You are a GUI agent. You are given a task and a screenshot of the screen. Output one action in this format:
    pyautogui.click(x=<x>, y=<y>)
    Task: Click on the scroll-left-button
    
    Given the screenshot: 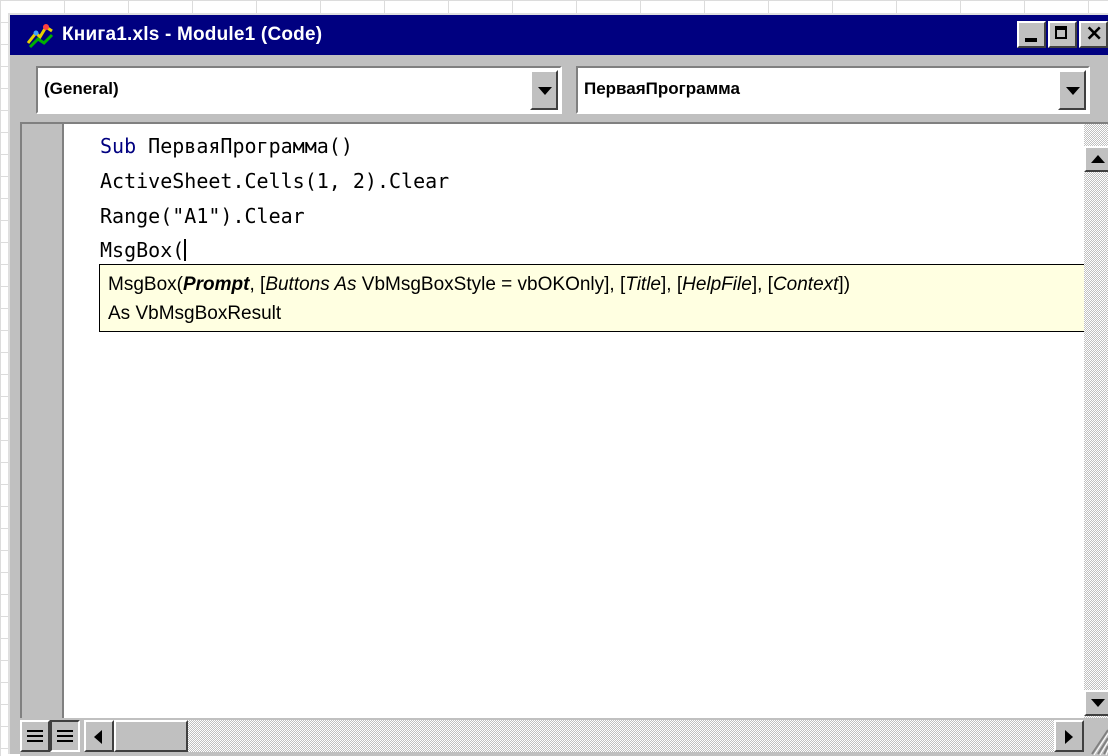 What is the action you would take?
    pyautogui.click(x=99, y=736)
    